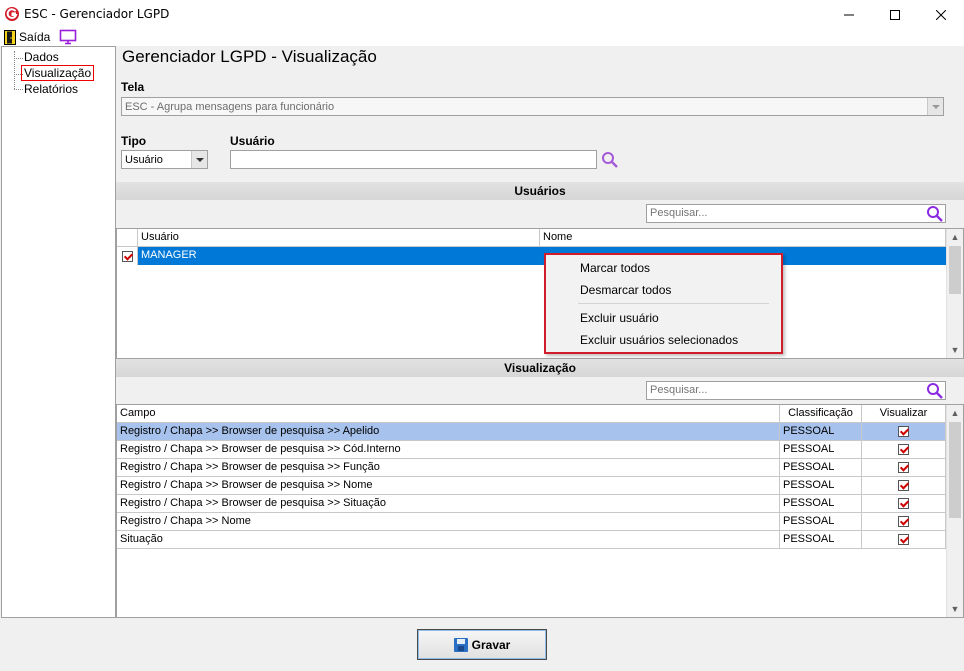  What do you see at coordinates (448, 540) in the screenshot?
I see `campo-cell: Situação` at bounding box center [448, 540].